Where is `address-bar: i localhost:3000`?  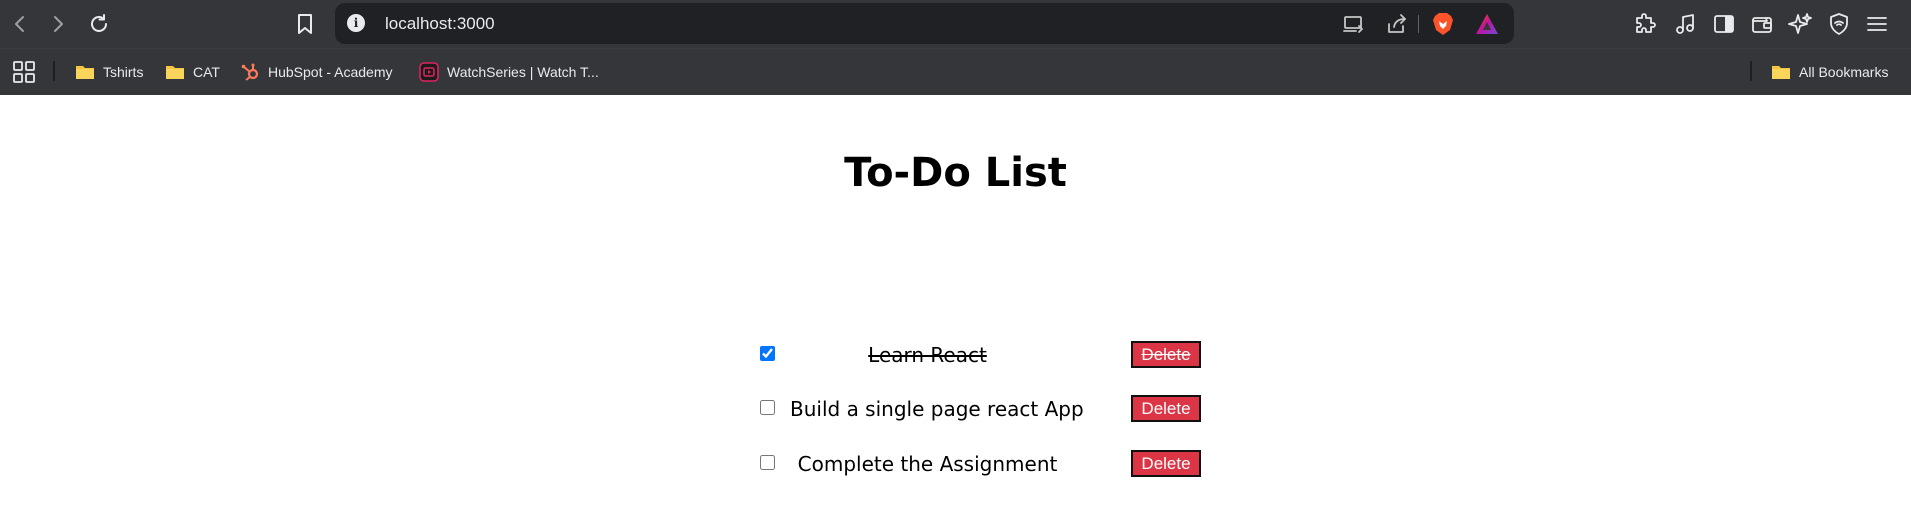 address-bar: i localhost:3000 is located at coordinates (924, 23).